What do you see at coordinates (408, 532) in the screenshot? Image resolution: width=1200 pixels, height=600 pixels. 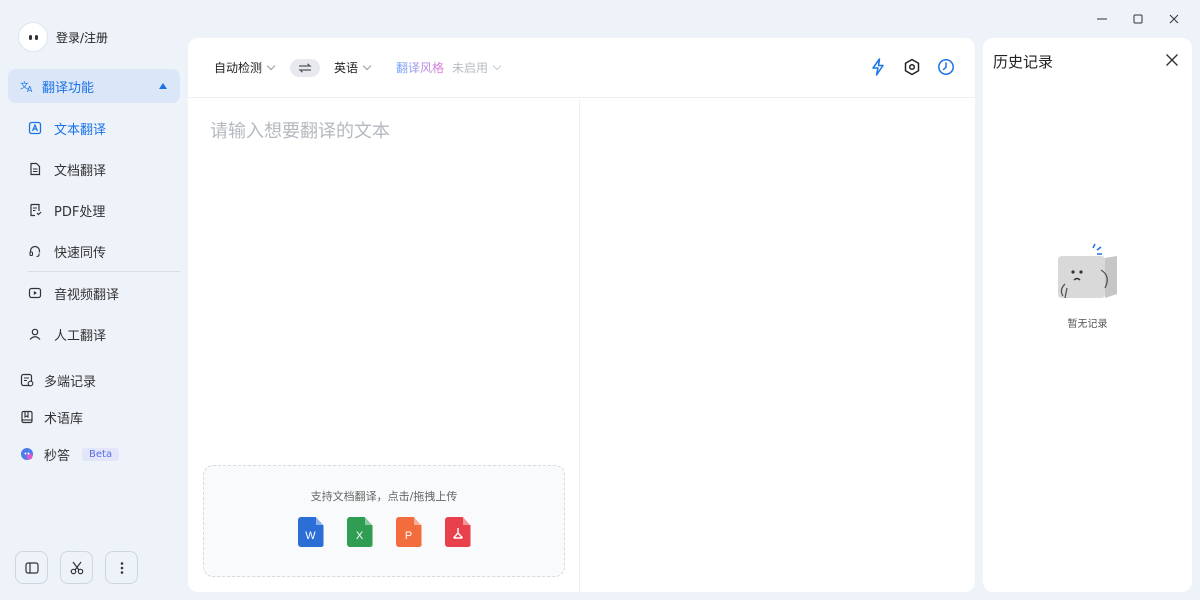 I see `ppt-file-icon: P` at bounding box center [408, 532].